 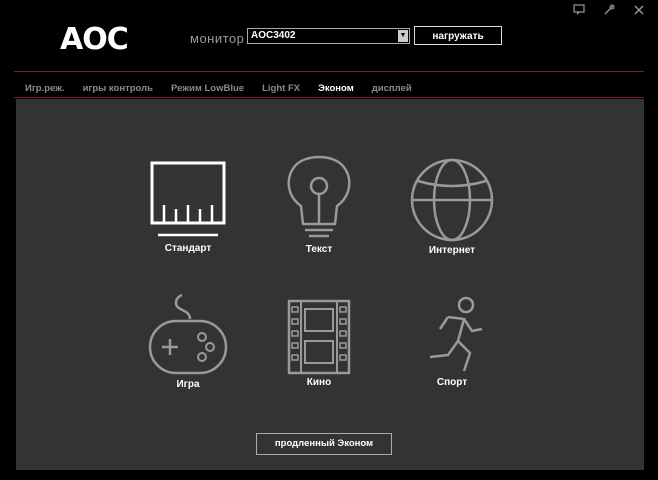 I want to click on minimize-icon, so click(x=579, y=11).